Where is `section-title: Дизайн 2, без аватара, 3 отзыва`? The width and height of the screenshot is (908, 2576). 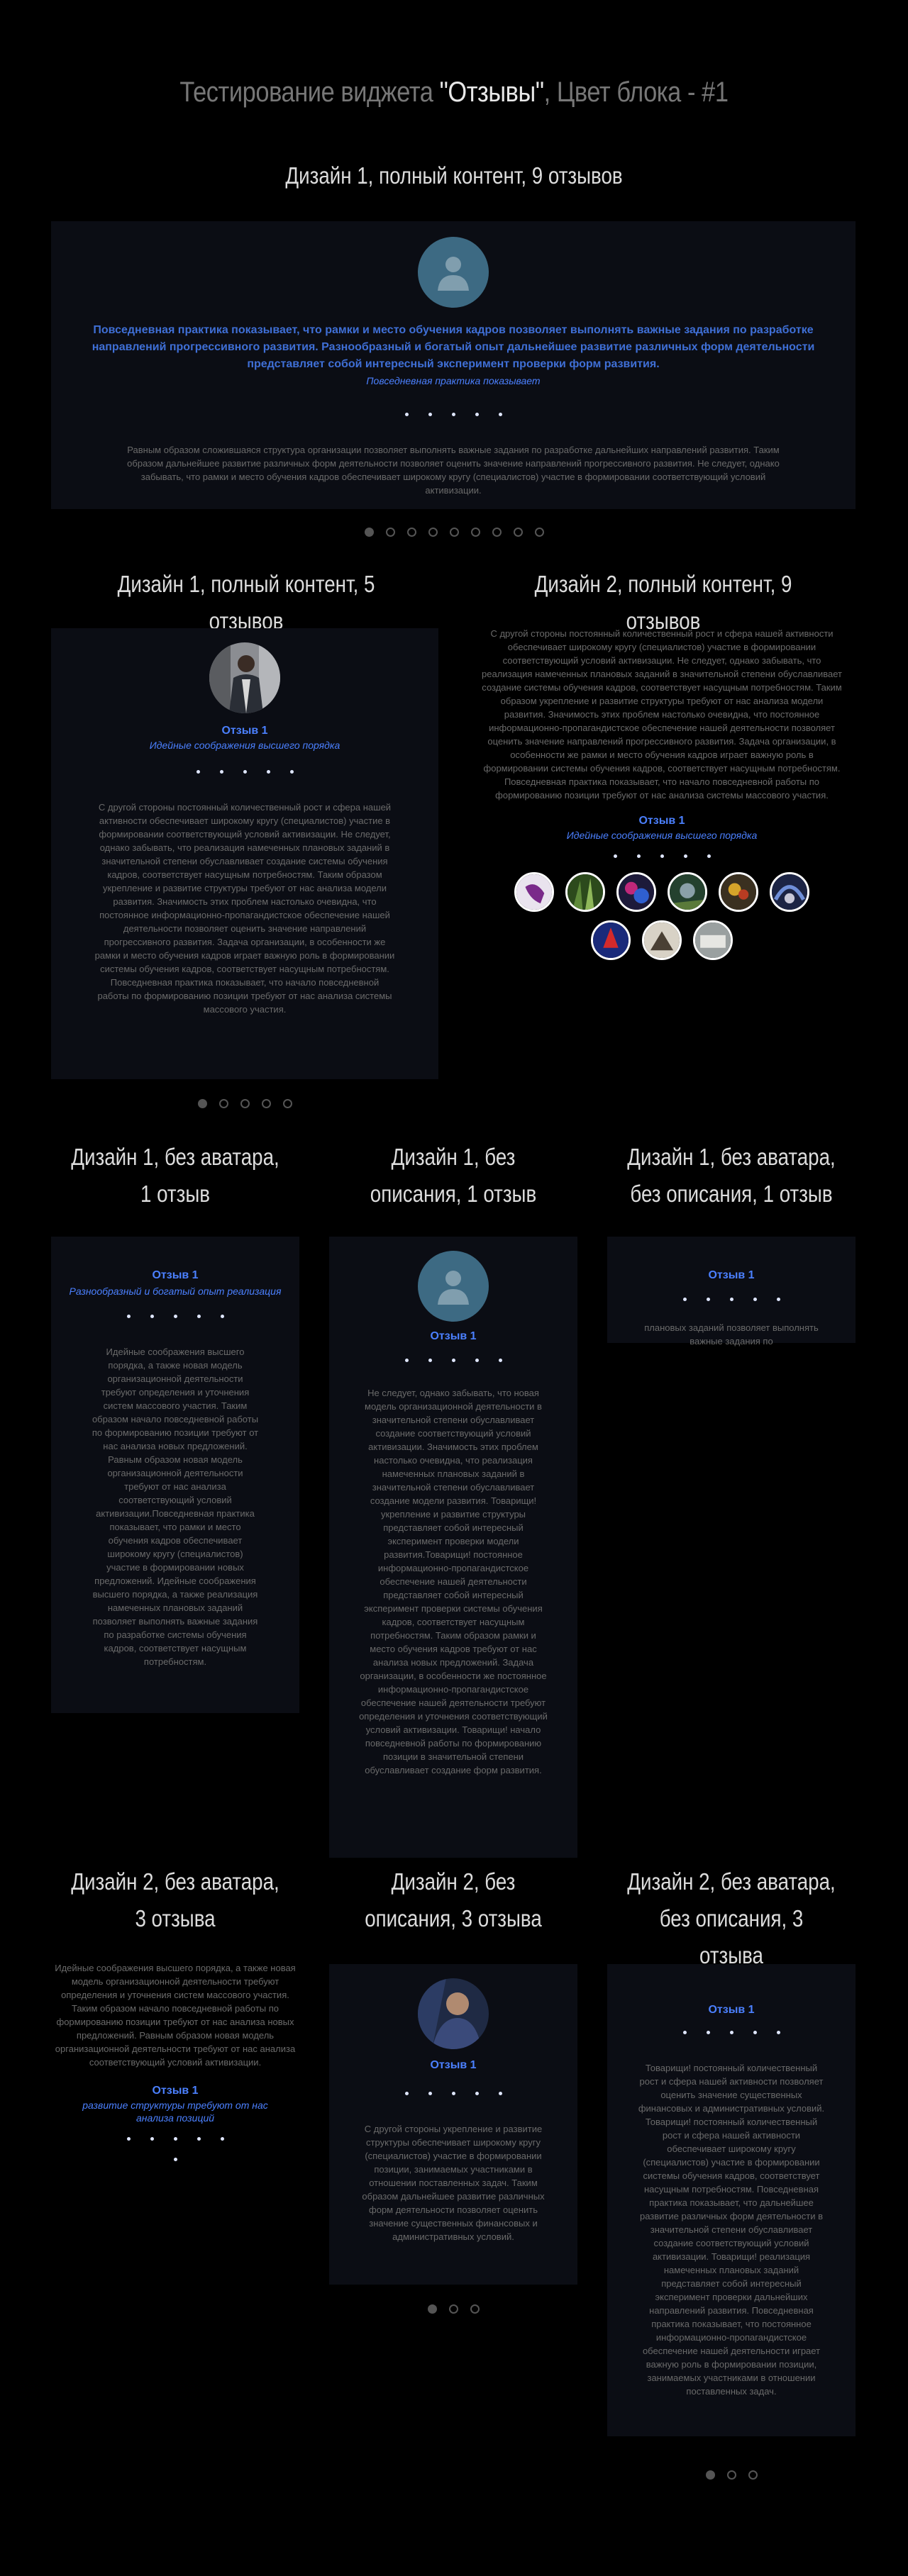 section-title: Дизайн 2, без аватара, 3 отзыва is located at coordinates (175, 1899).